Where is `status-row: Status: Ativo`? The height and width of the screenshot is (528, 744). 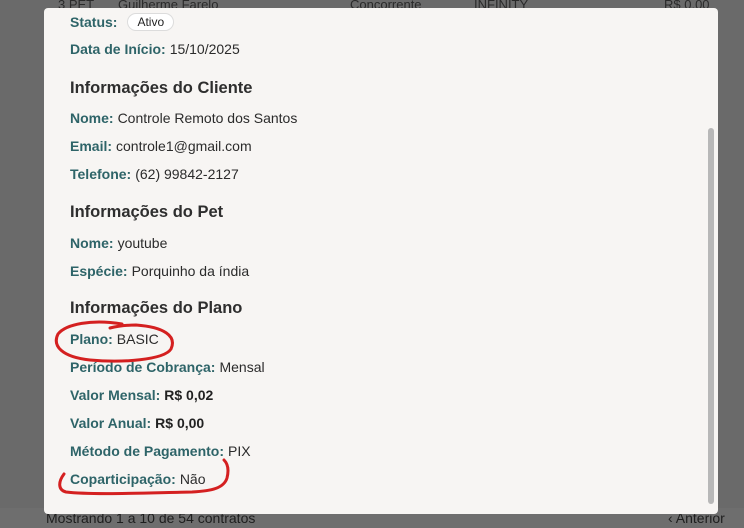 status-row: Status: Ativo is located at coordinates (122, 22).